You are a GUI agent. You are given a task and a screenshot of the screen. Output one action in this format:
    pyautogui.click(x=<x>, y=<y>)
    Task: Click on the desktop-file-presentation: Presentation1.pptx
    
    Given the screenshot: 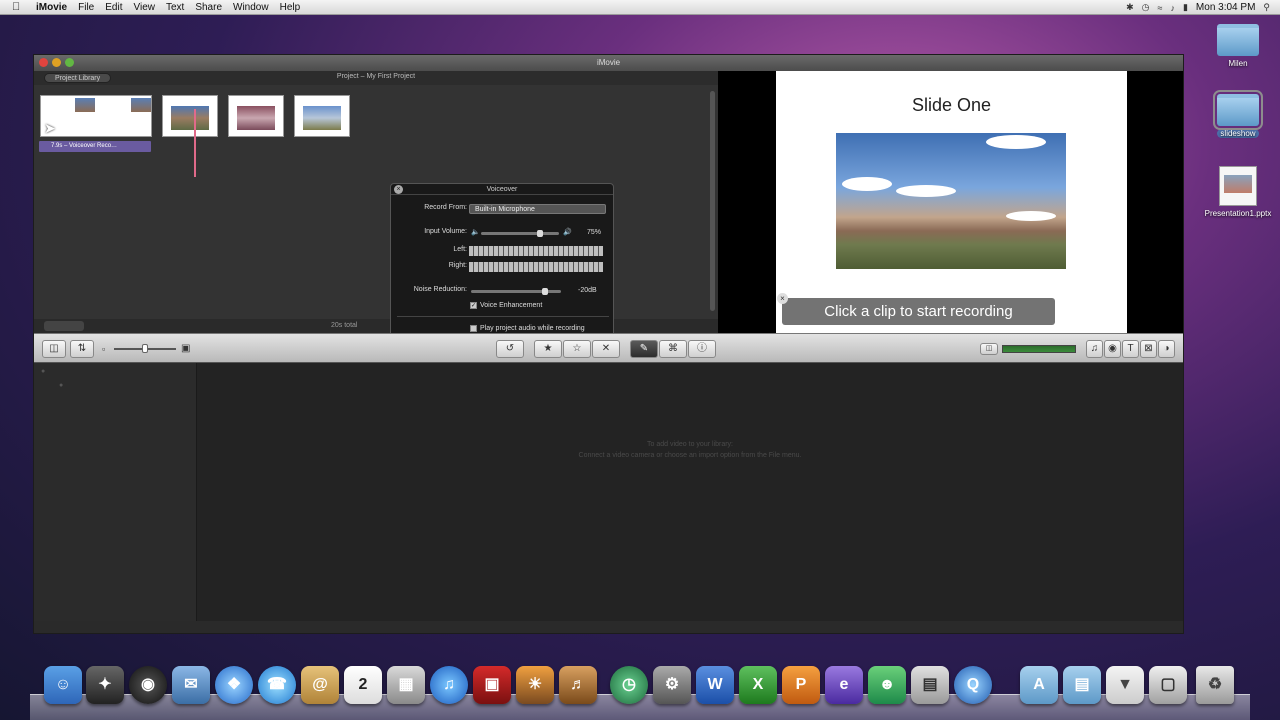 What is the action you would take?
    pyautogui.click(x=1238, y=192)
    